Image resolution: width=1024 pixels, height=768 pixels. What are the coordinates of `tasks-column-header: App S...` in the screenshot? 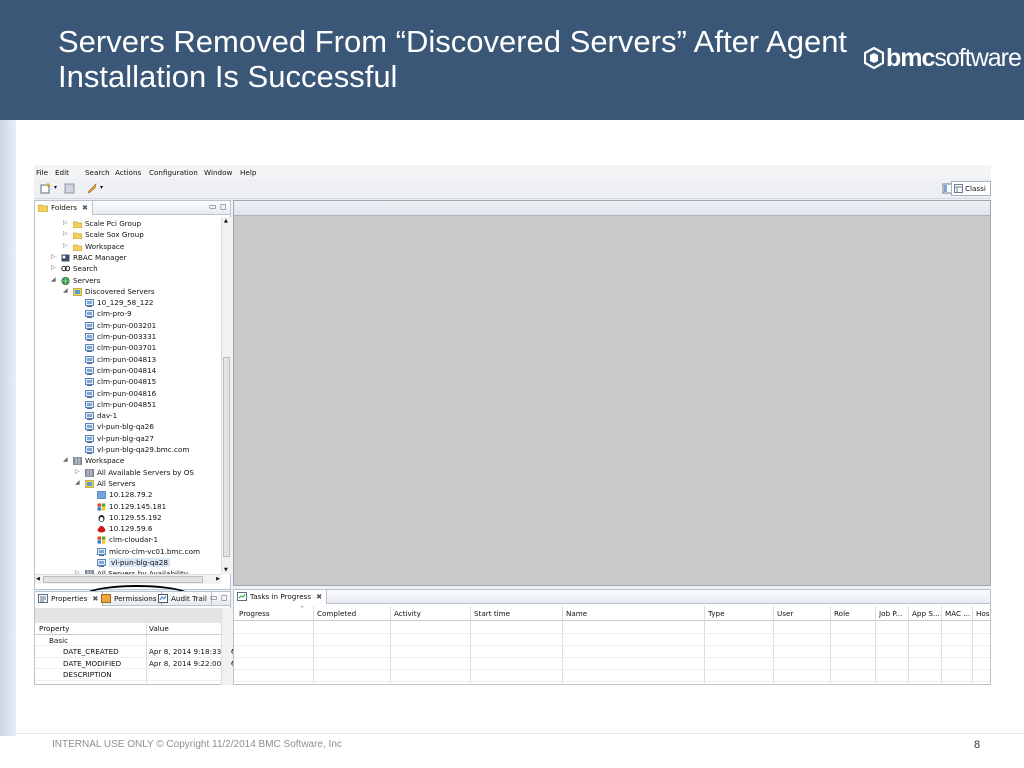 It's located at (926, 613).